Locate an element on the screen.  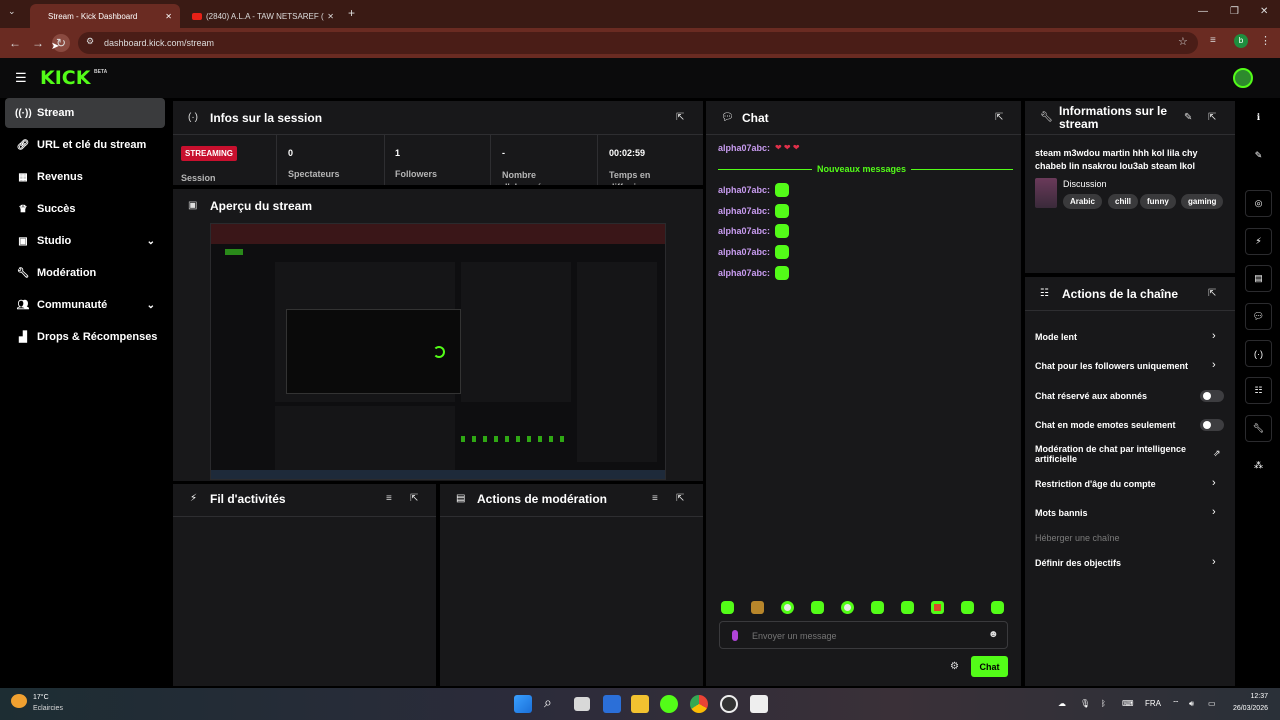
tag-badge: chill is located at coordinates (1123, 201).